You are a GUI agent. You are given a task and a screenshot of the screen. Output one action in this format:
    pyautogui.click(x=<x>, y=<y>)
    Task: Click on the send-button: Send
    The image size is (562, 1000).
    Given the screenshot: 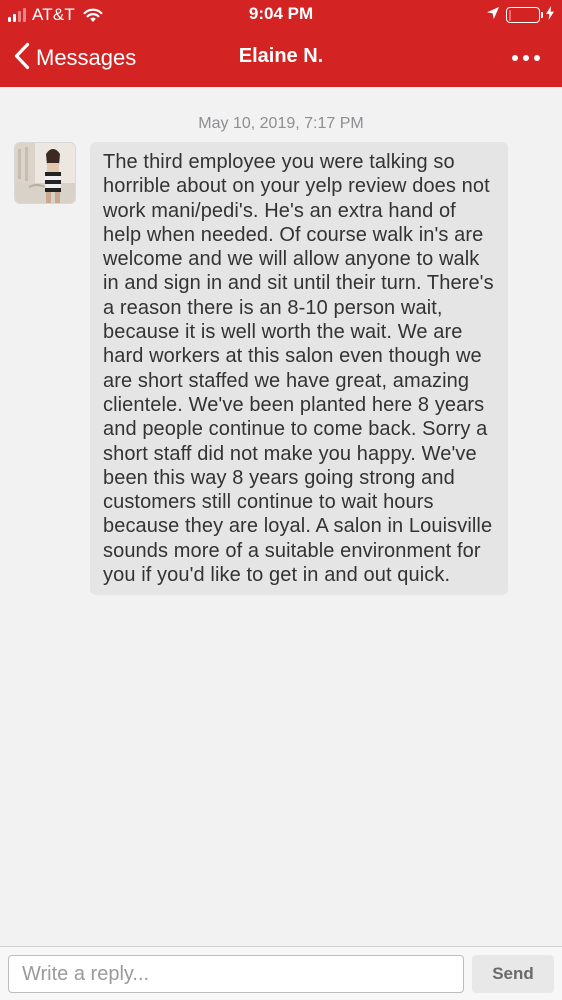 What is the action you would take?
    pyautogui.click(x=513, y=974)
    